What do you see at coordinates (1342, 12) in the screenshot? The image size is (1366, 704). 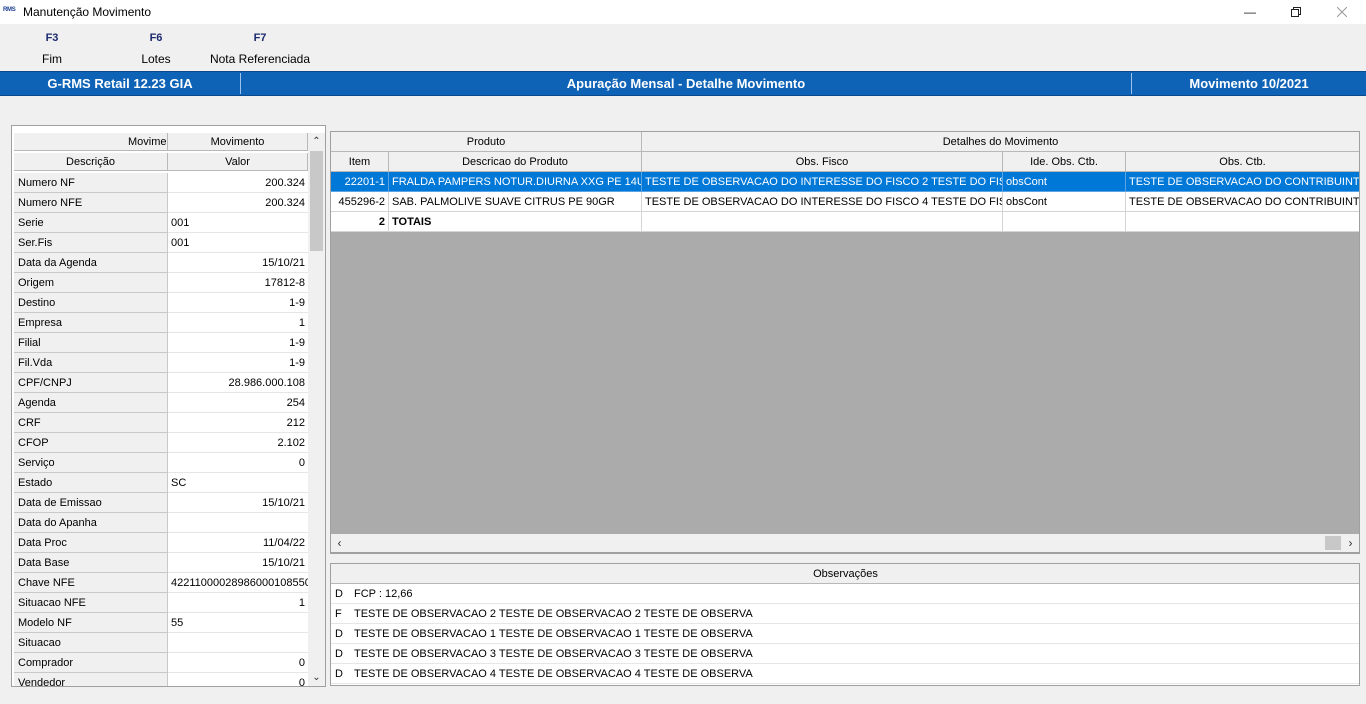 I see `close-button` at bounding box center [1342, 12].